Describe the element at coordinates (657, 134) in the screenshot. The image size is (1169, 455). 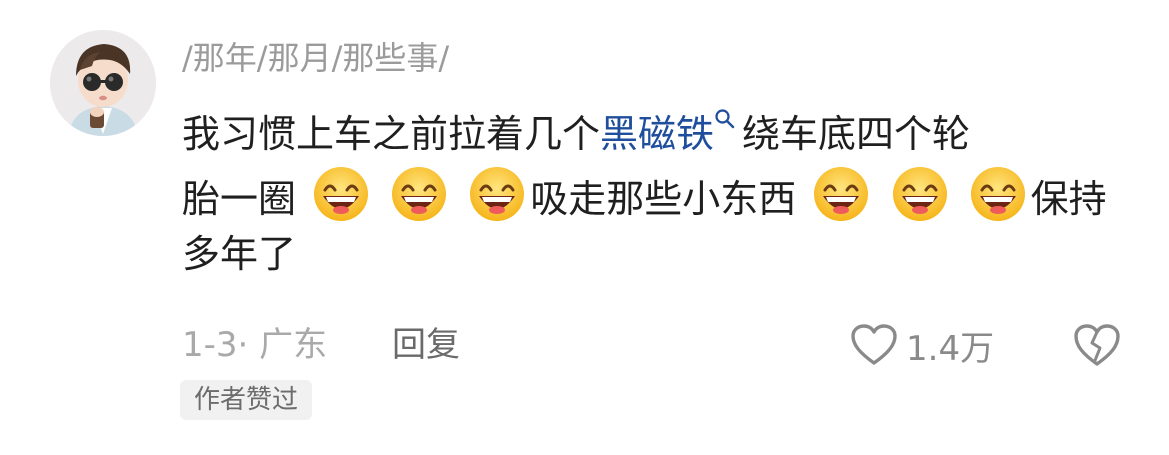
I see `search-keyword-link: 黑磁铁` at that location.